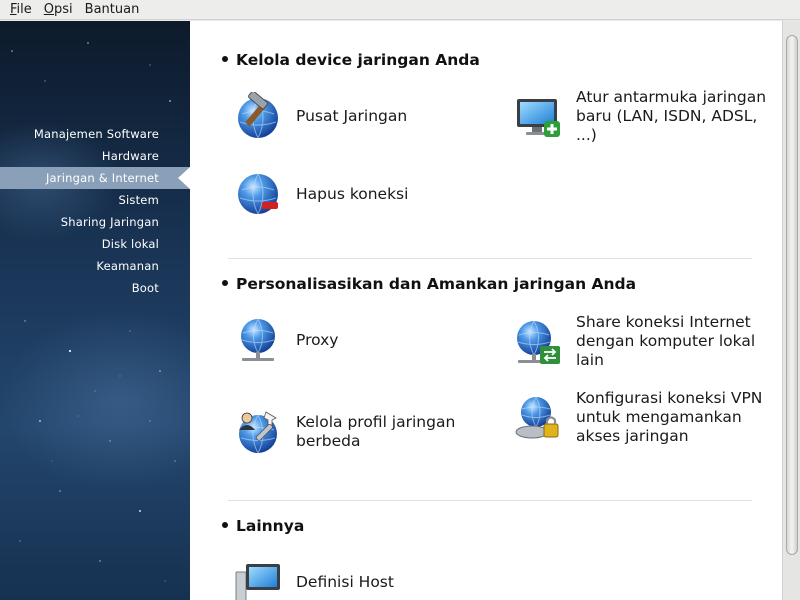 The image size is (800, 600). I want to click on section-title-kelola-device: Kelola device jaringan Anda, so click(351, 60).